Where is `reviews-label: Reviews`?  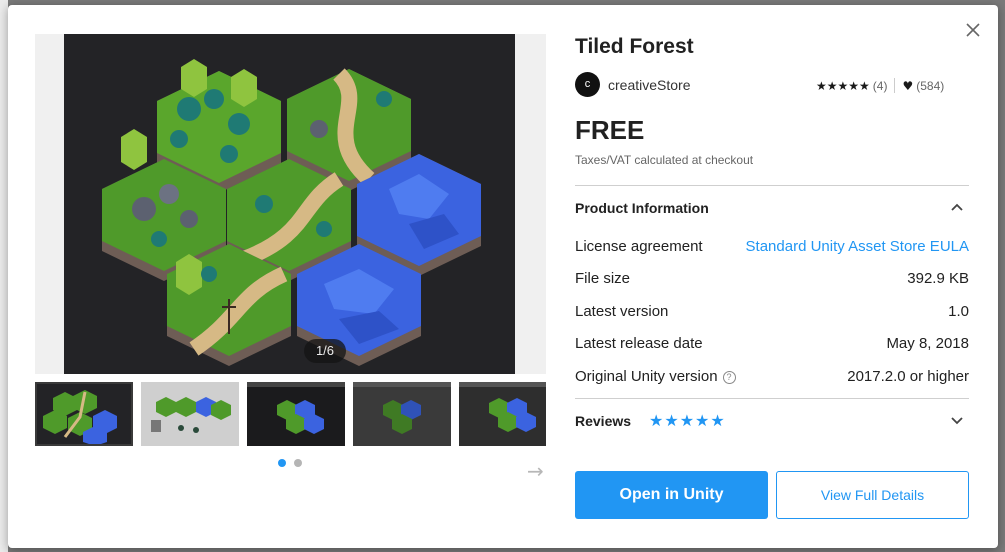 reviews-label: Reviews is located at coordinates (603, 421).